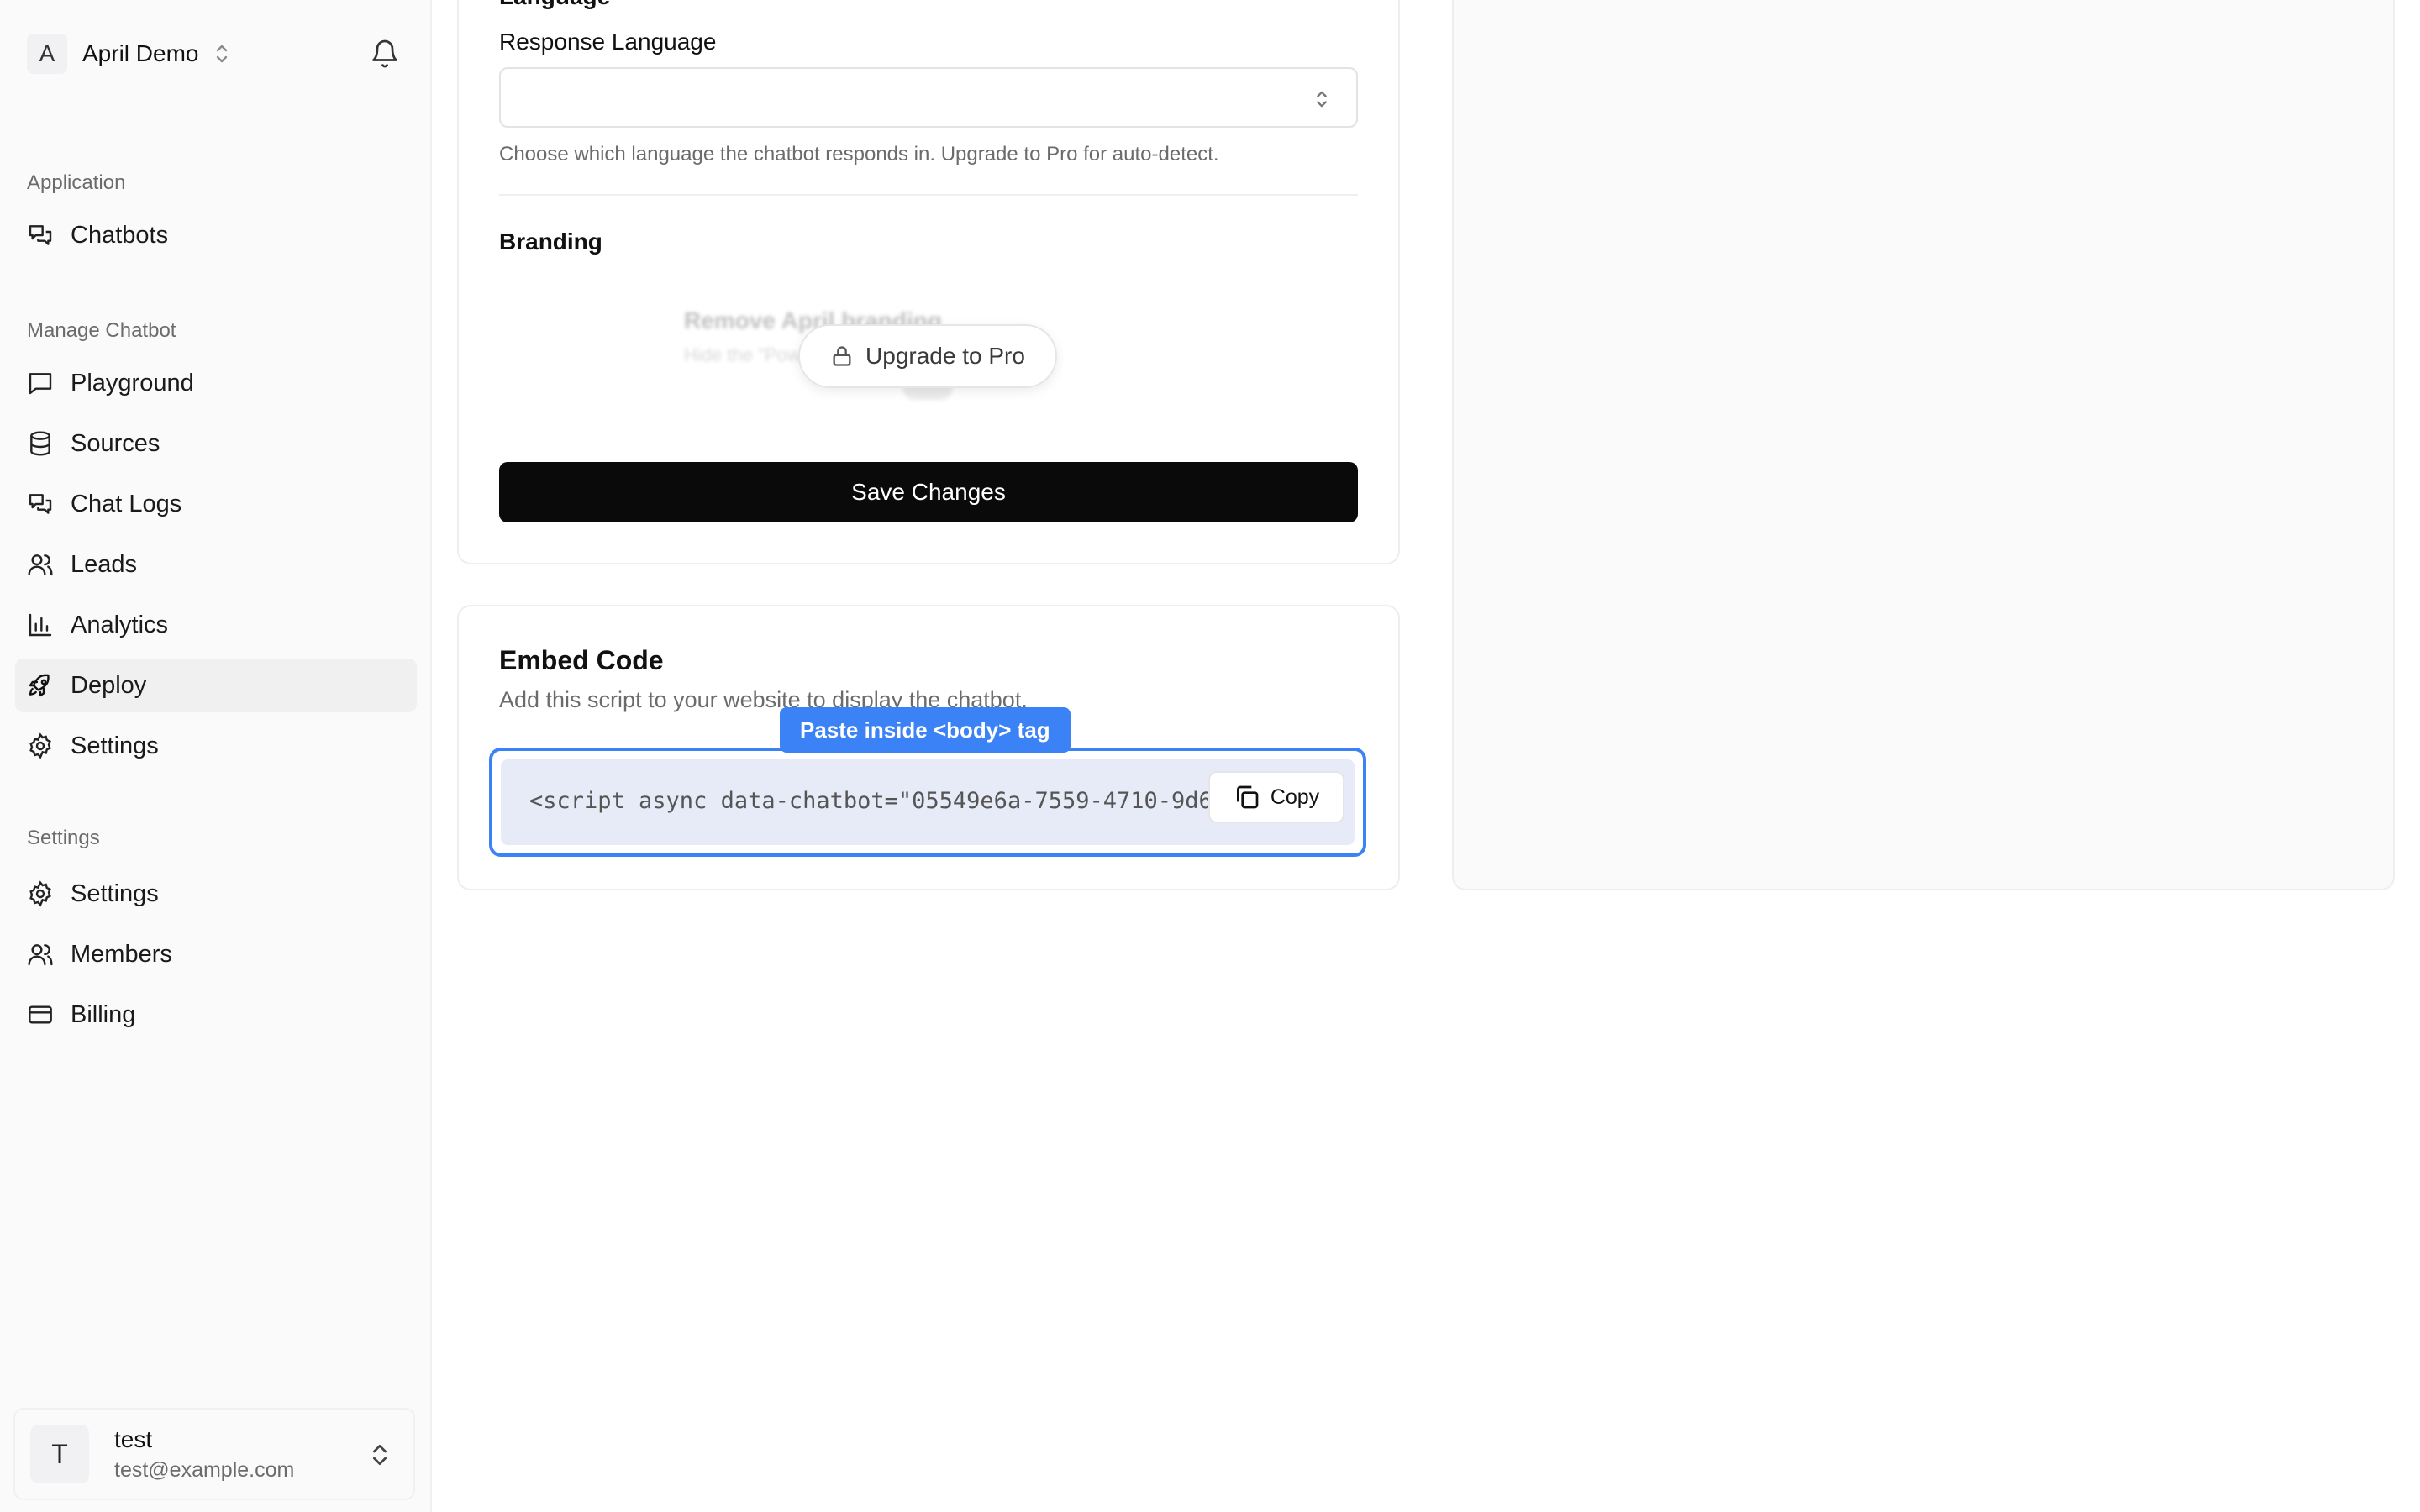 Image resolution: width=2420 pixels, height=1512 pixels. Describe the element at coordinates (101, 330) in the screenshot. I see `nav-group-manage-chatbot: Manage Chatbot` at that location.